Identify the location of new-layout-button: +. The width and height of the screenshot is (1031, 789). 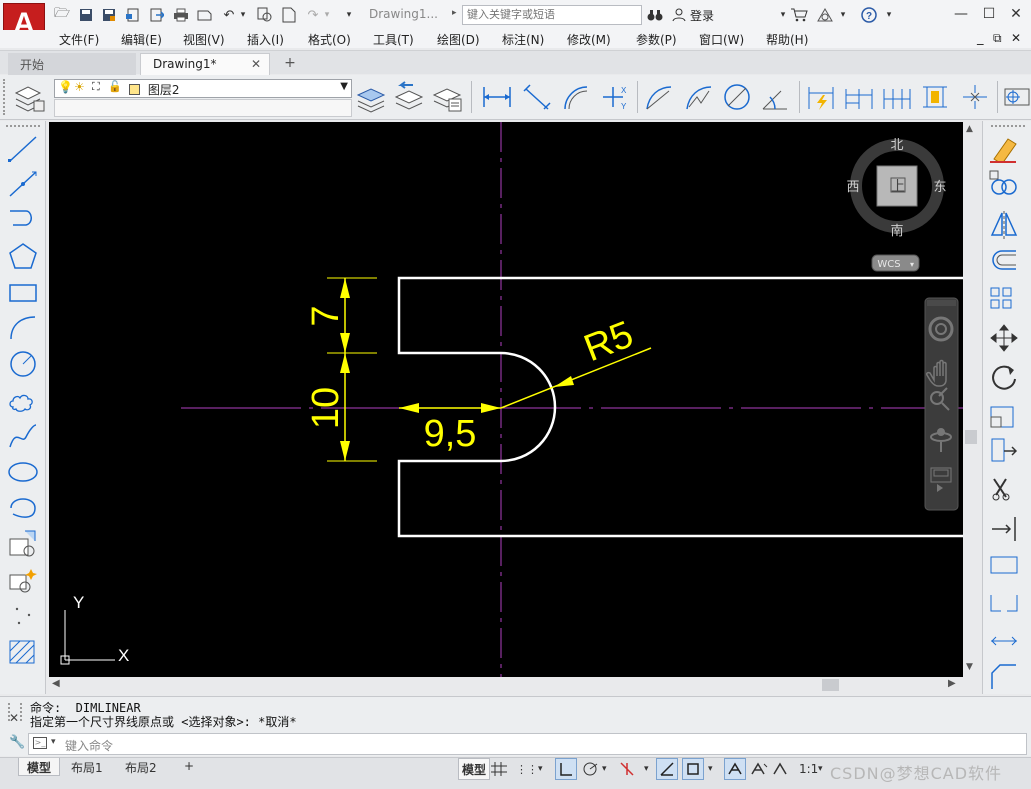
(189, 767).